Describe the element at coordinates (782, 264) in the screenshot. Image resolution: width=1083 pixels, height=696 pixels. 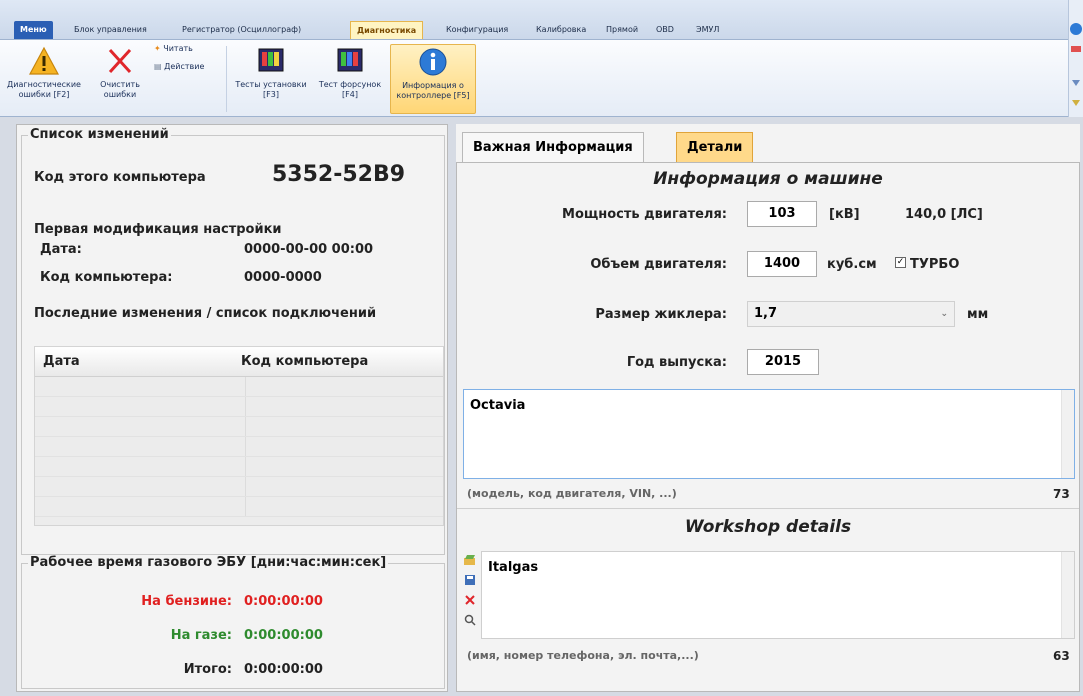
I see `engine-volume-input: 1400` at that location.